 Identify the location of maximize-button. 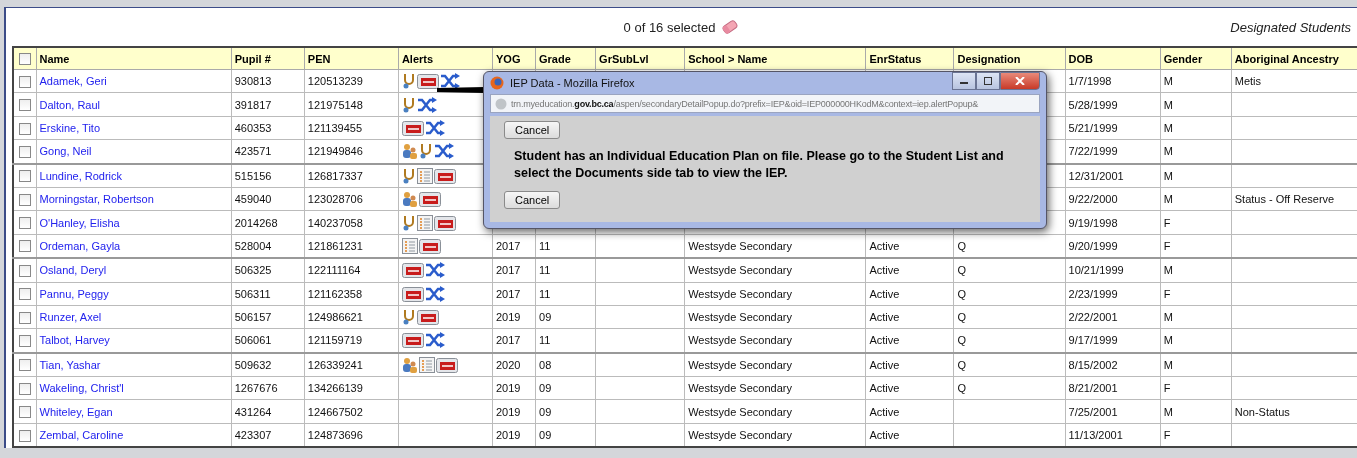
(988, 81).